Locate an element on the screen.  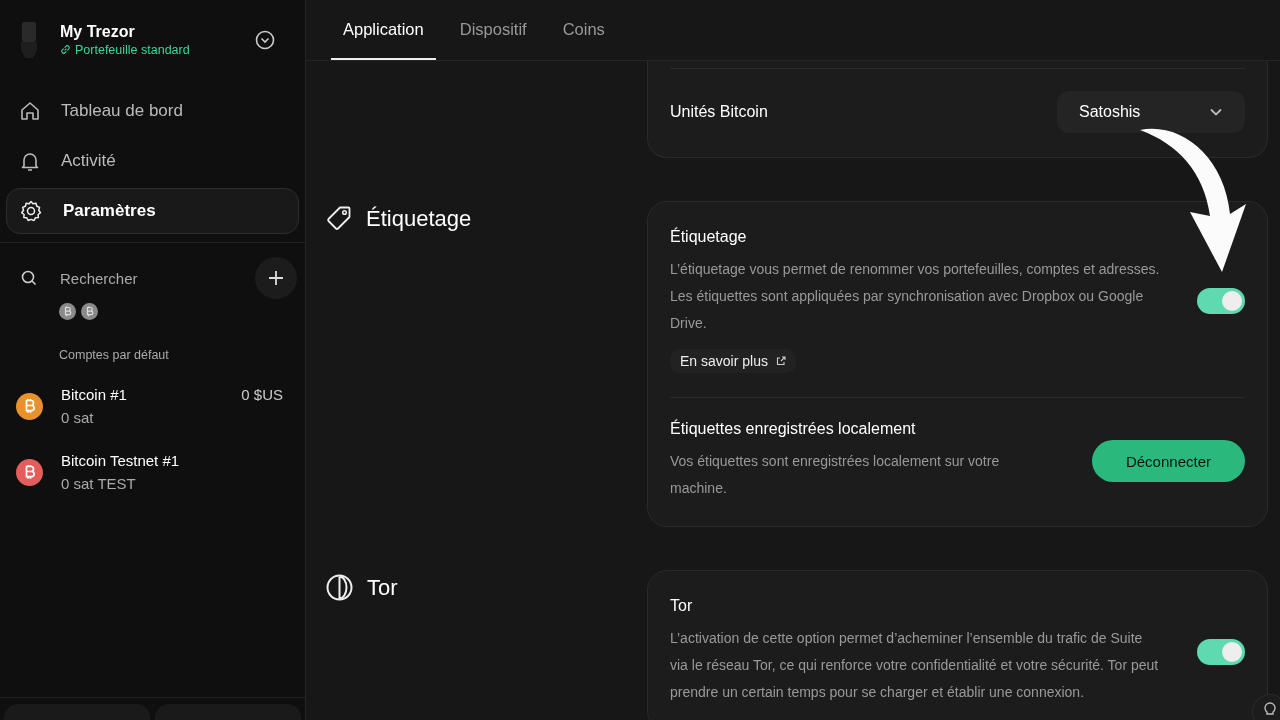
device-icon is located at coordinates (29, 39).